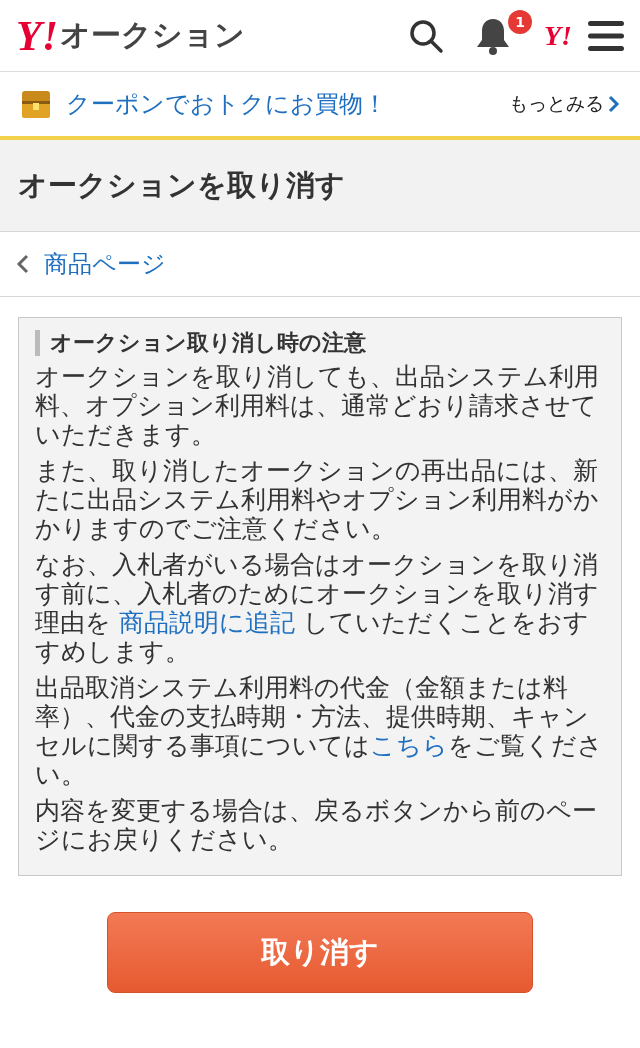 This screenshot has height=1048, width=640. I want to click on logo-text: オークション, so click(152, 35).